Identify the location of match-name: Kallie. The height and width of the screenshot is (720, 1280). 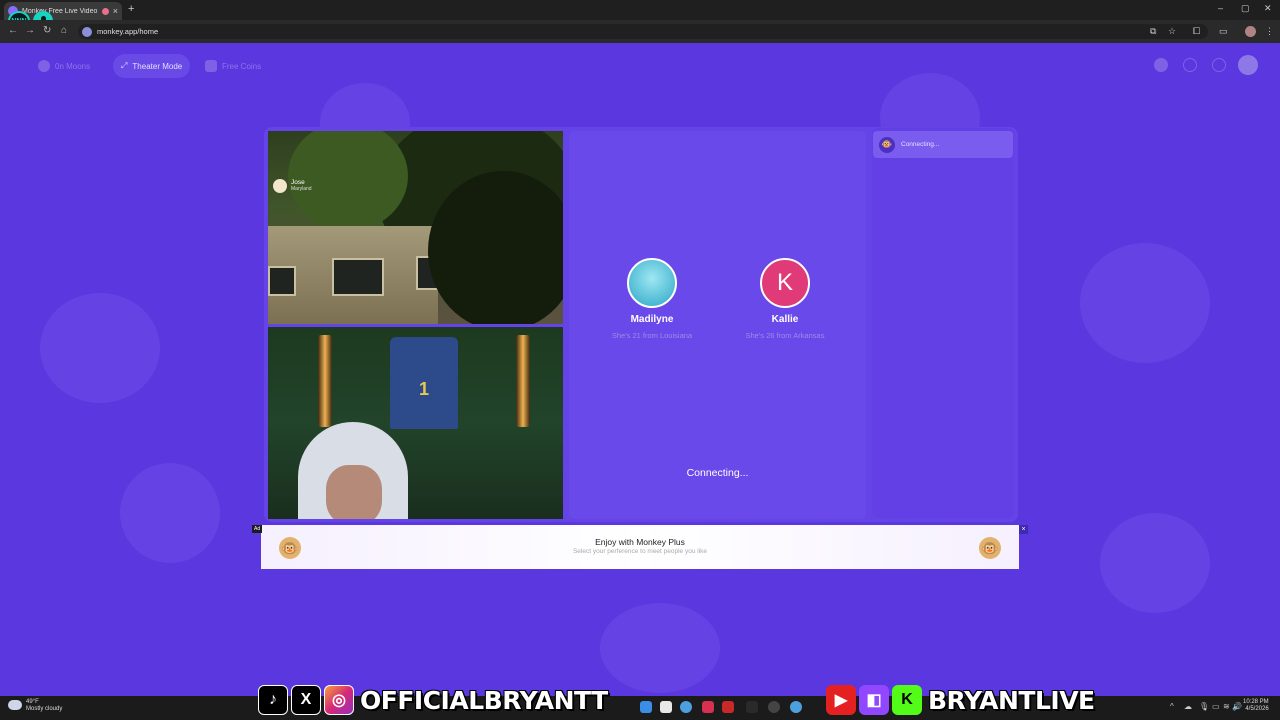
(785, 319).